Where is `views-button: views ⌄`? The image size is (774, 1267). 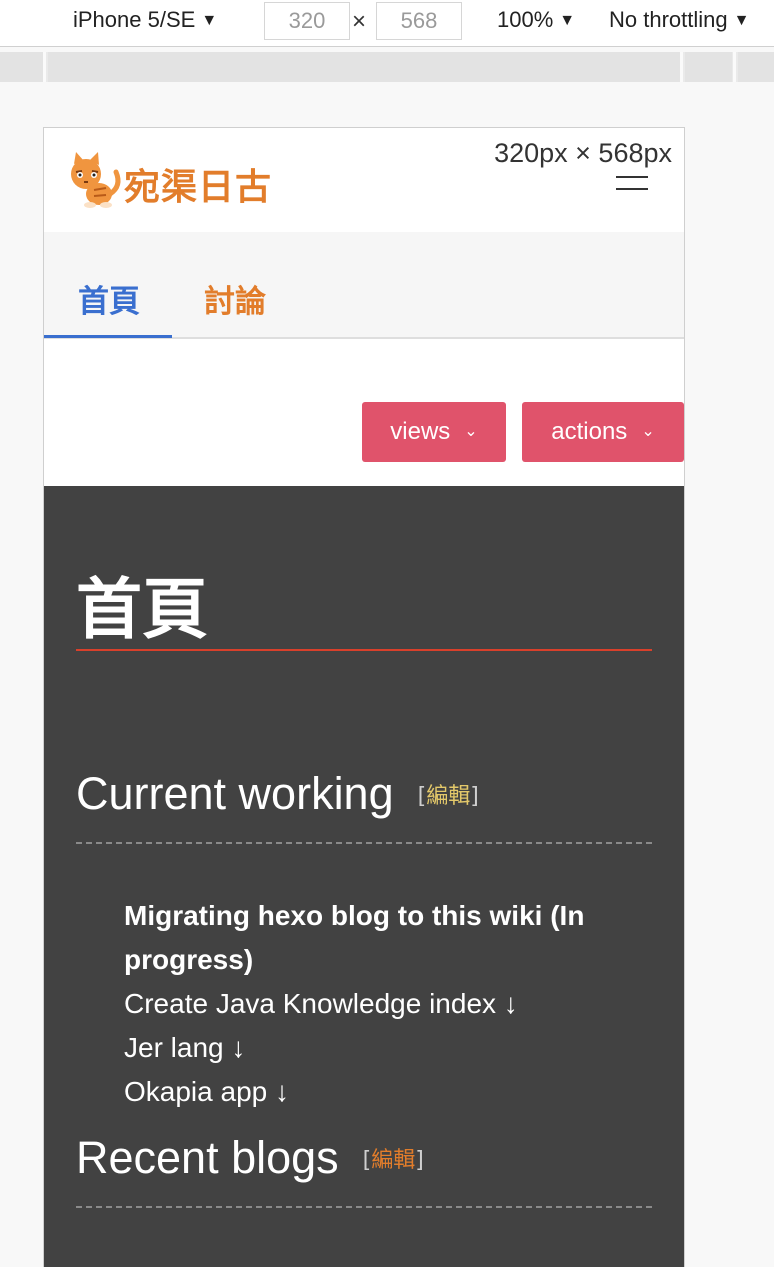
views-button: views ⌄ is located at coordinates (434, 432).